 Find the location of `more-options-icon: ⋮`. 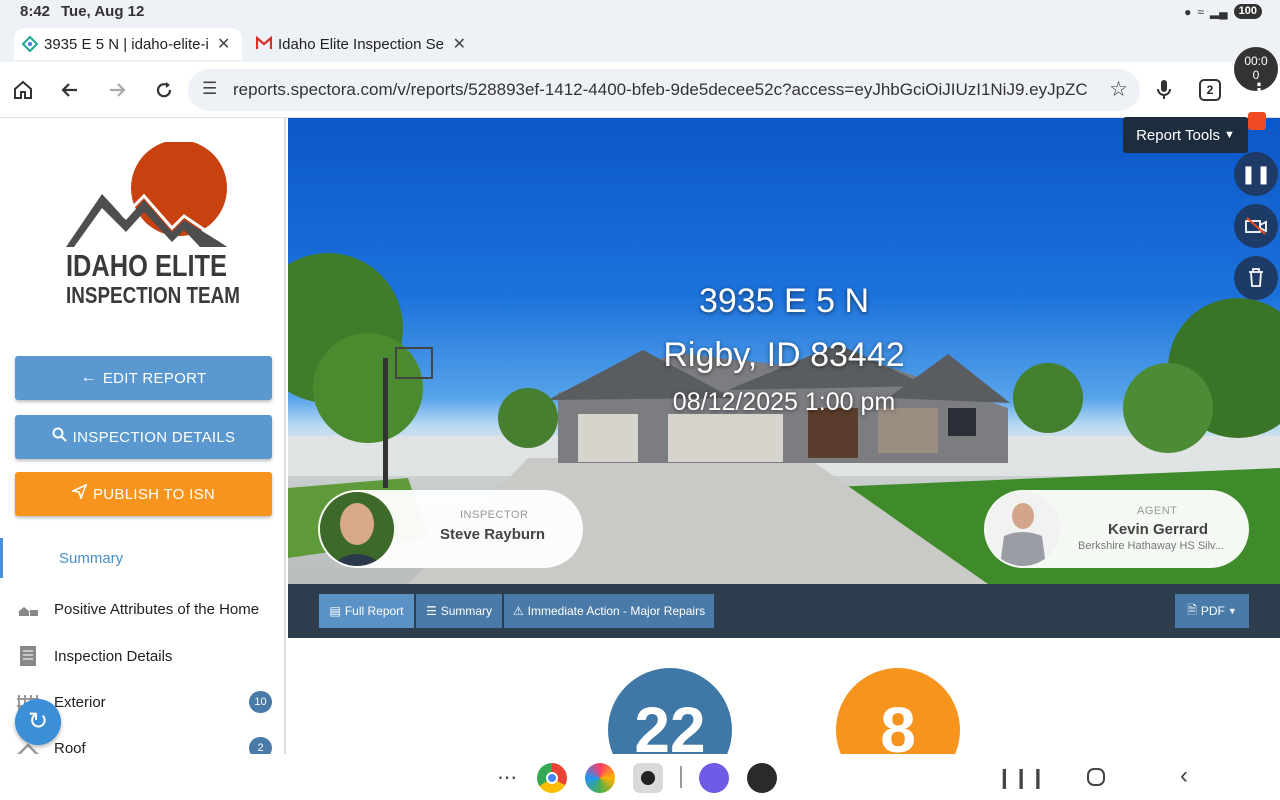

more-options-icon: ⋮ is located at coordinates (1259, 90).